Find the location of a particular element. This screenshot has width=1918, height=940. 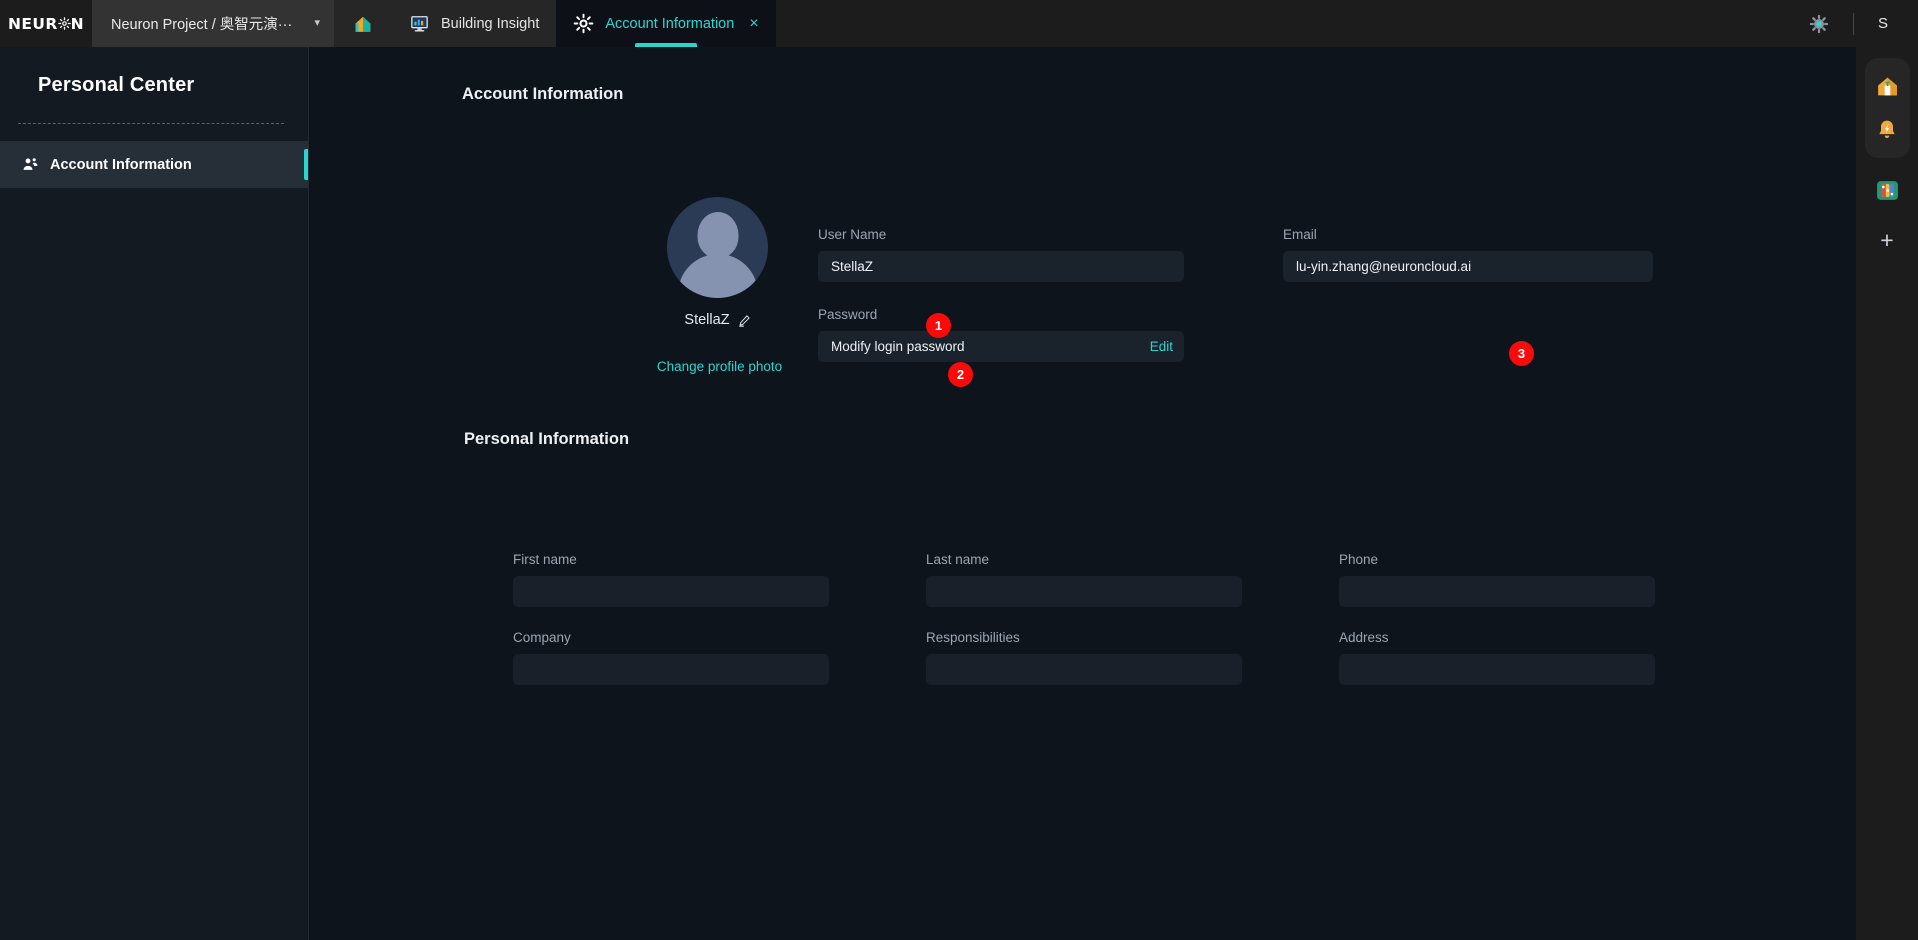

field-address: Address is located at coordinates (1497, 657).